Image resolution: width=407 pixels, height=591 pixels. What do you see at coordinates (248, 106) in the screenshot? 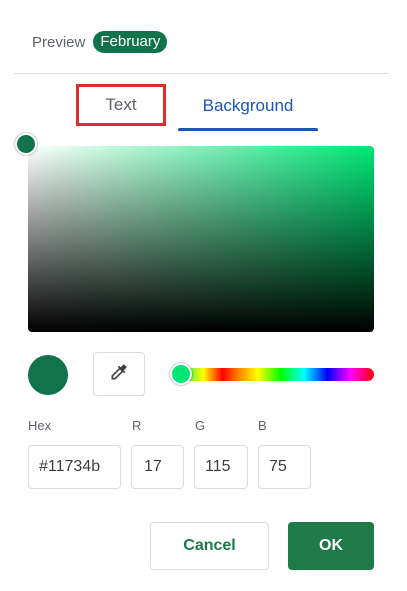
I see `tab-background: Background` at bounding box center [248, 106].